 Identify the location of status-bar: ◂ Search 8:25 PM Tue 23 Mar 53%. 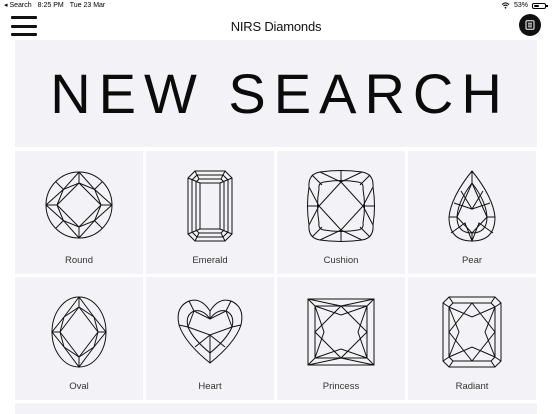
(276, 5).